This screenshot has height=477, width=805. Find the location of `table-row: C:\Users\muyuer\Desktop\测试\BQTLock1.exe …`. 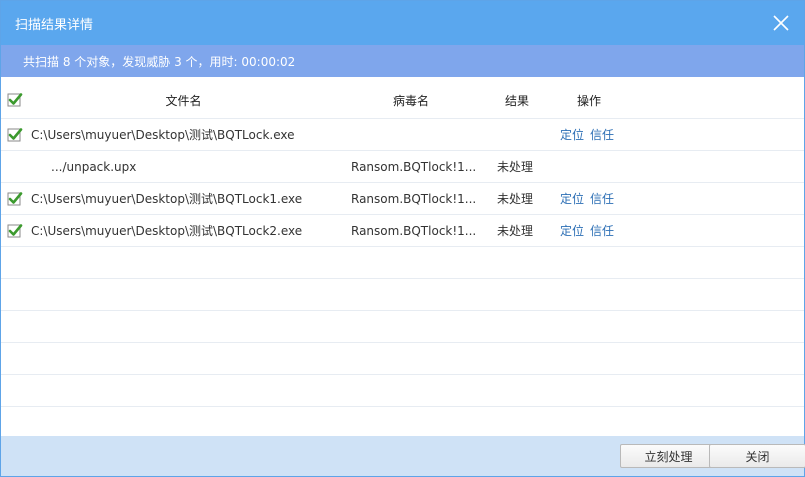

table-row: C:\Users\muyuer\Desktop\测试\BQTLock1.exe … is located at coordinates (402, 199).